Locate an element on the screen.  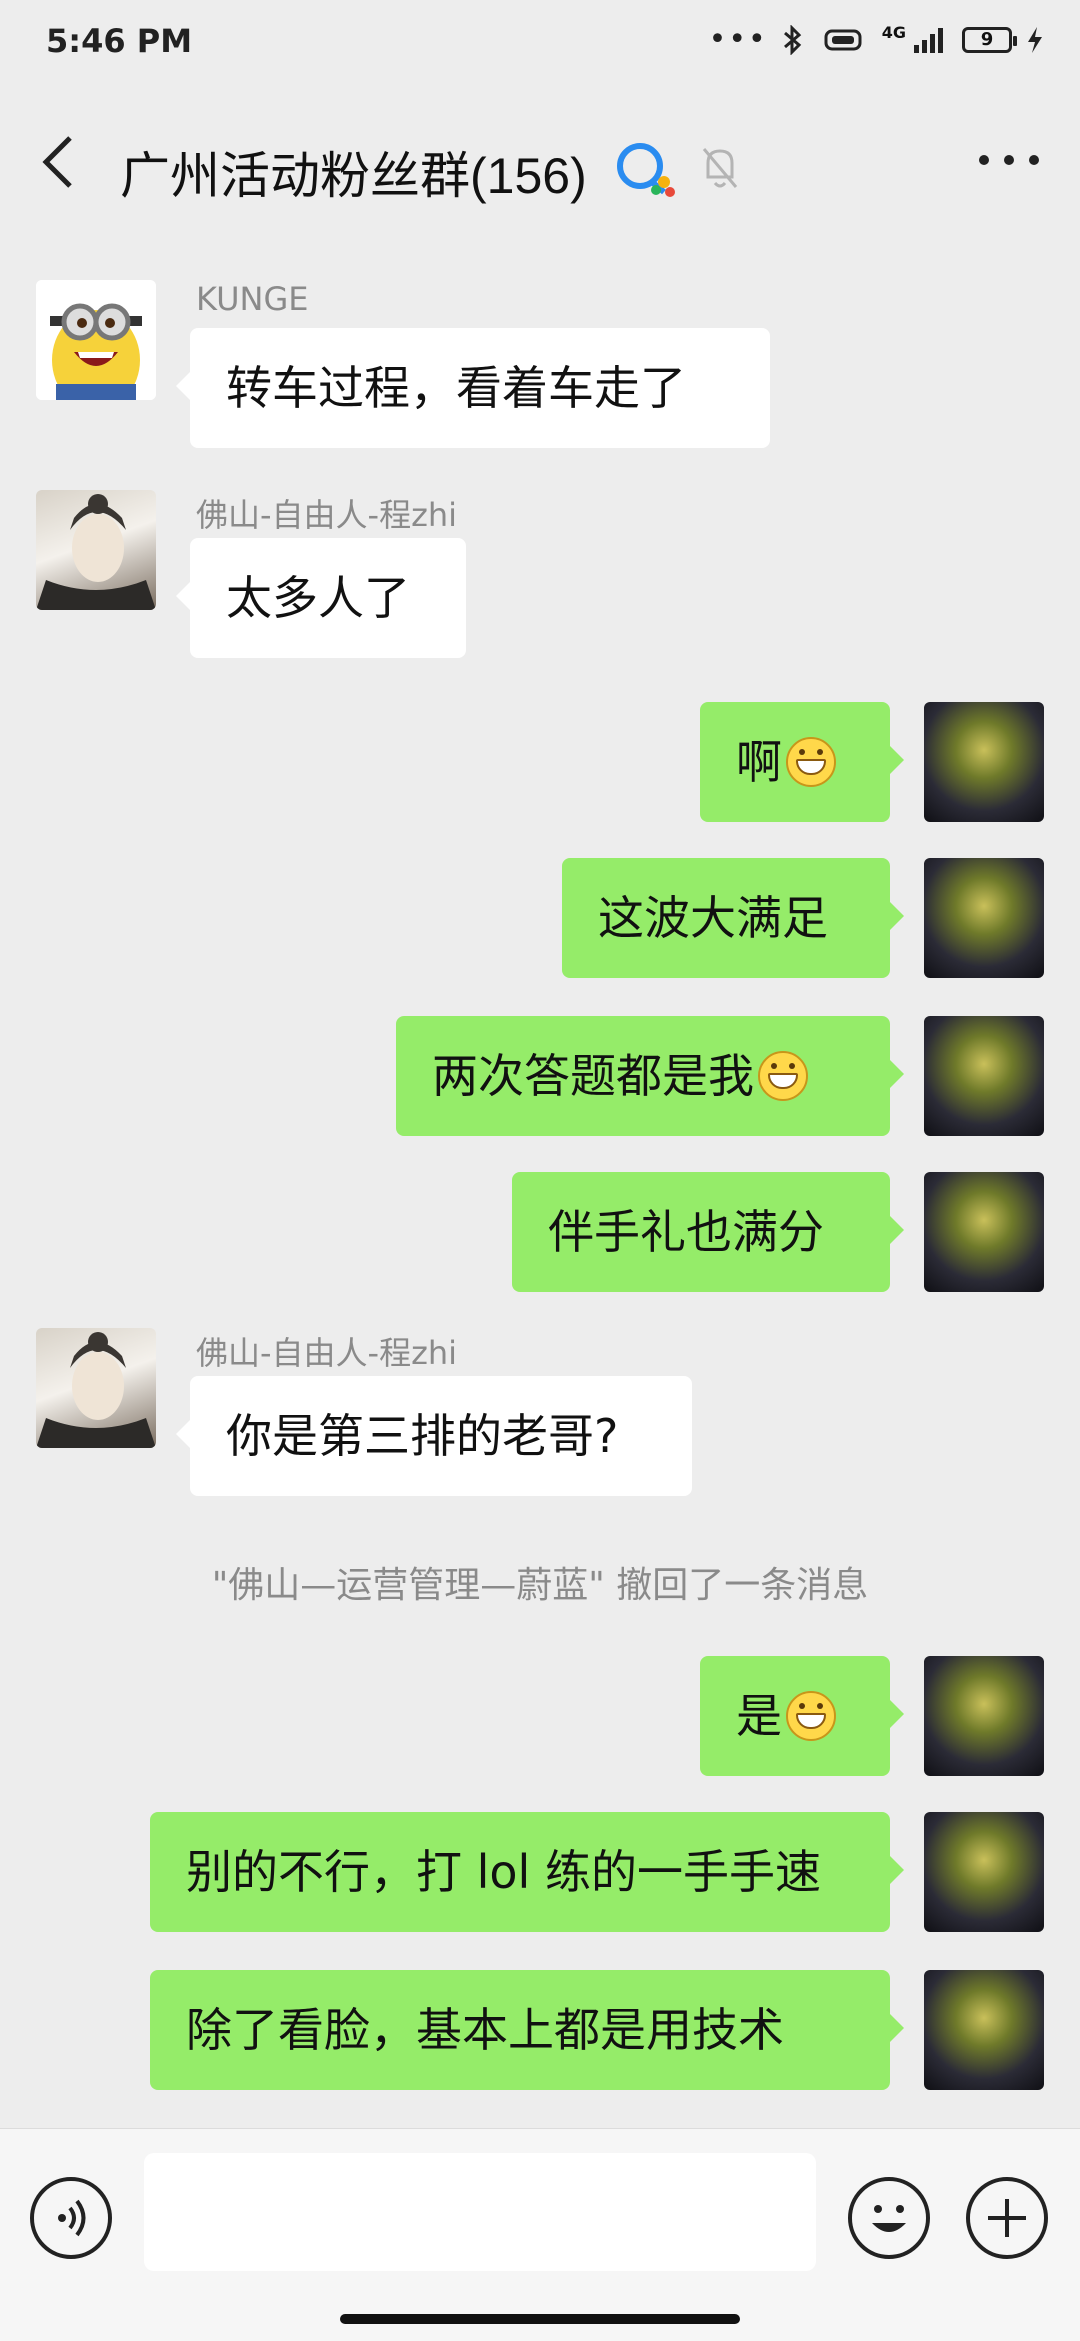
smiley-icon is located at coordinates (889, 2218).